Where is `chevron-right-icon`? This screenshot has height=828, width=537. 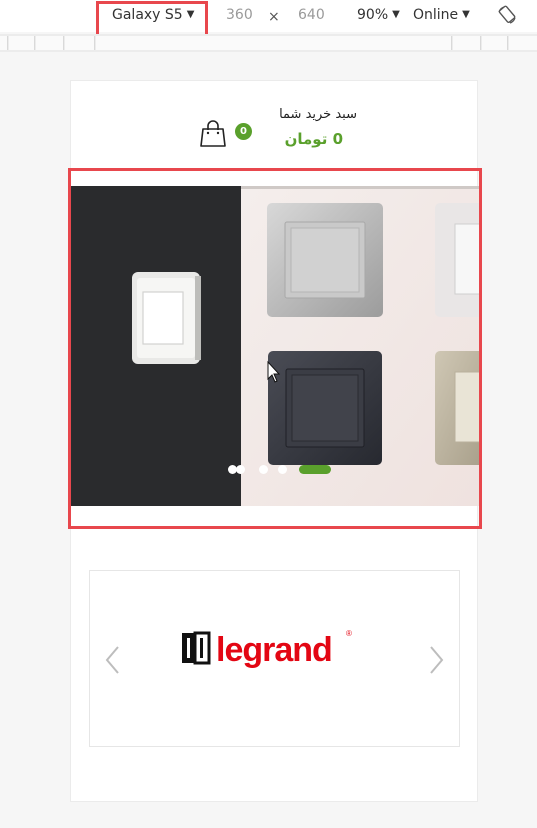
chevron-right-icon is located at coordinates (436, 660).